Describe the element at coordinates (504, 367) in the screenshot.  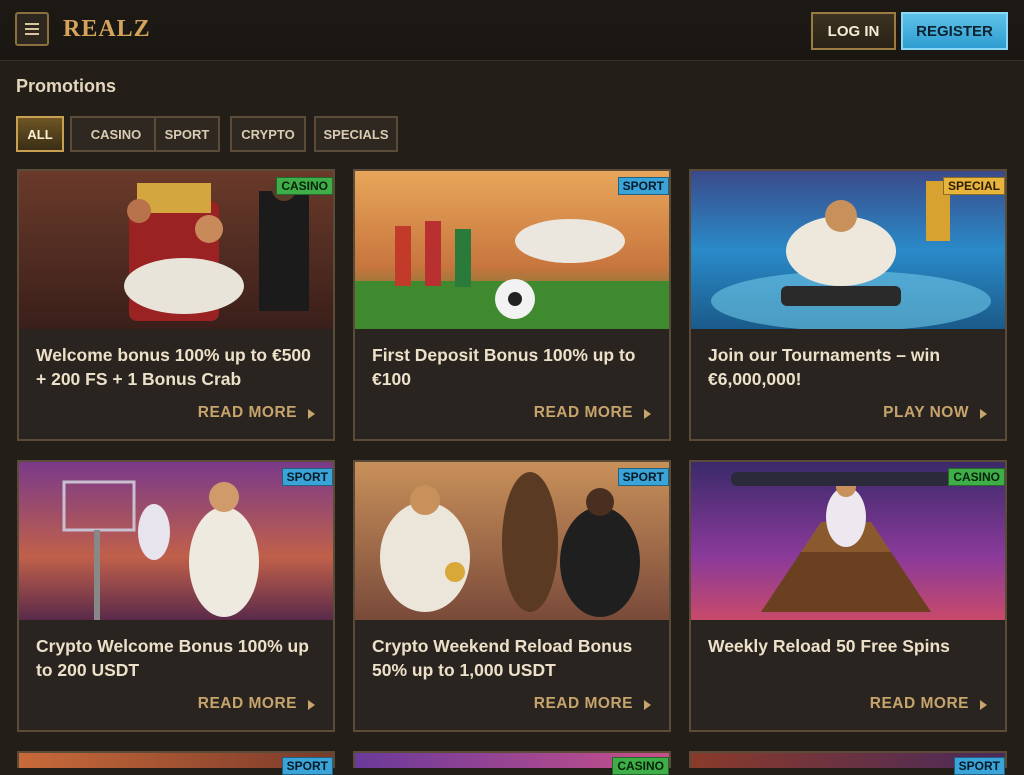
I see `promo-title: First Deposit Bonus 100% up to €100` at that location.